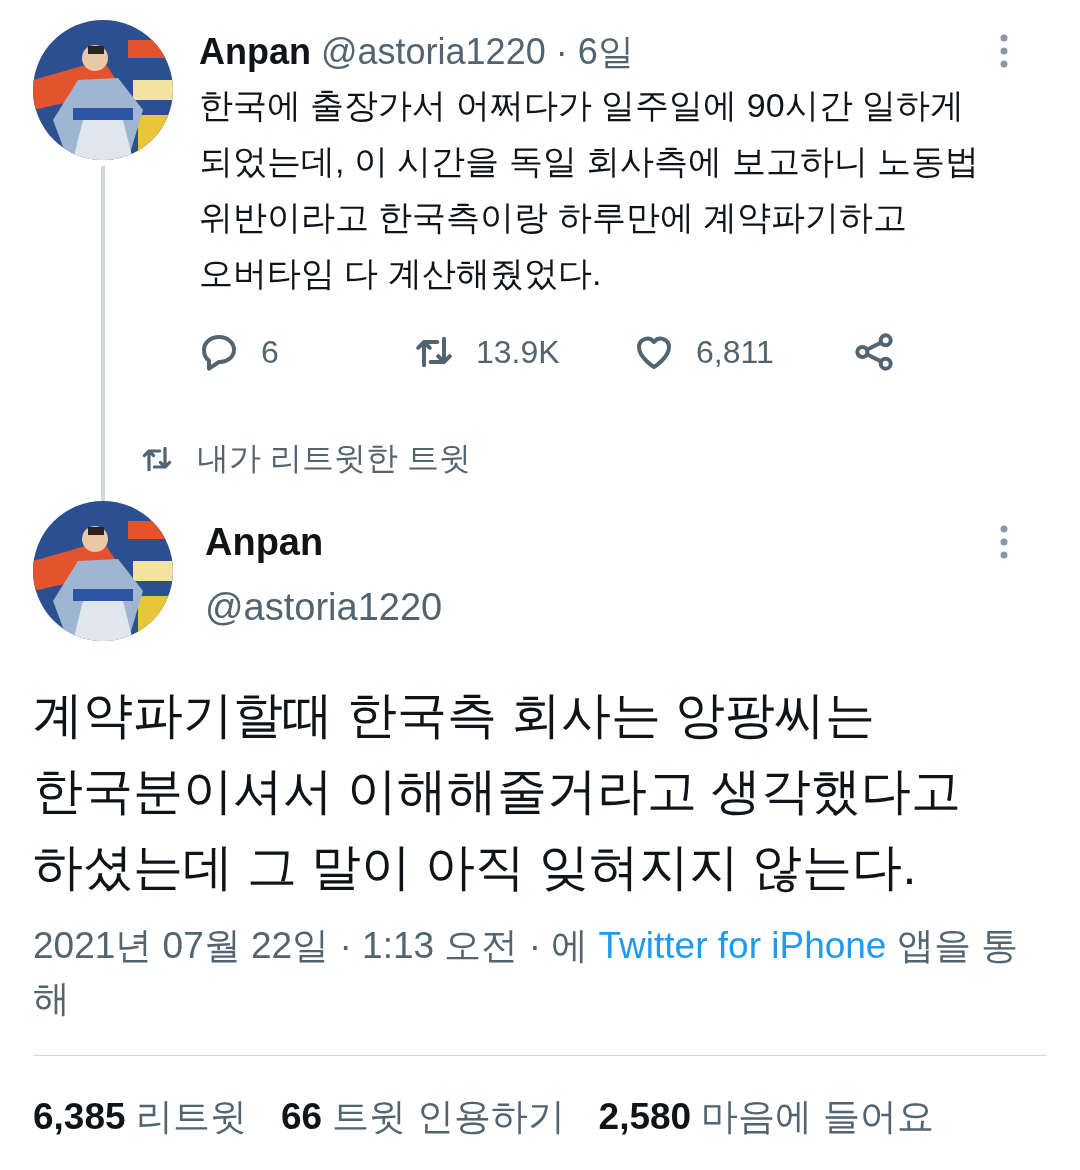  Describe the element at coordinates (526, 972) in the screenshot. I see `tweet-date: 2021년 07월 22일 · 1:13 오전 · 에 Twitter for iPhone 앱을 통해` at that location.